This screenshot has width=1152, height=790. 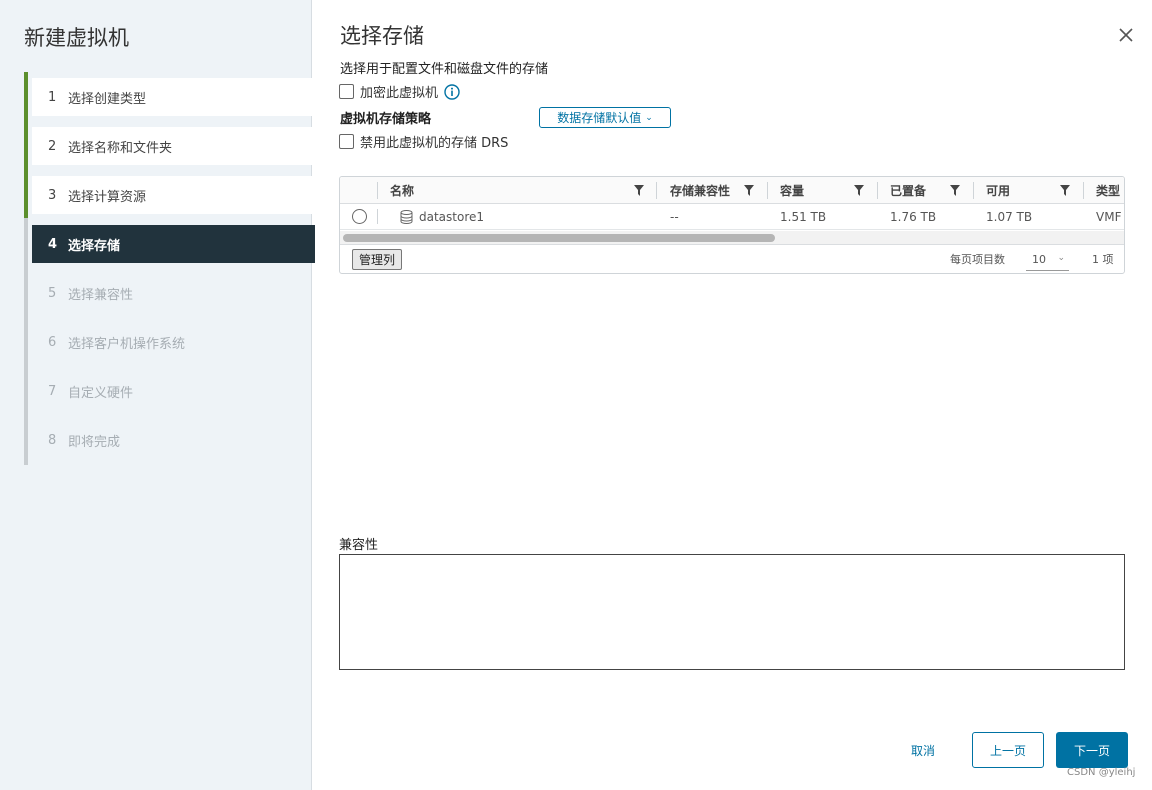 What do you see at coordinates (120, 148) in the screenshot?
I see `step-label: 选择名称和文件夹` at bounding box center [120, 148].